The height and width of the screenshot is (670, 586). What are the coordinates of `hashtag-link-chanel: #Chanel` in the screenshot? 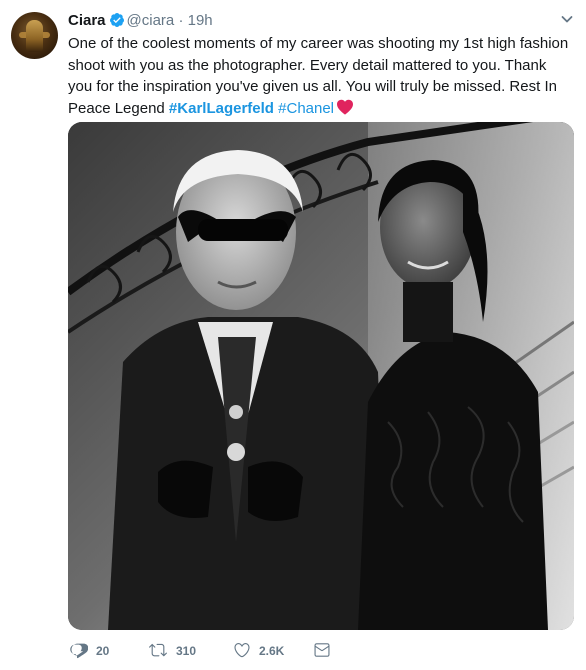 It's located at (306, 108).